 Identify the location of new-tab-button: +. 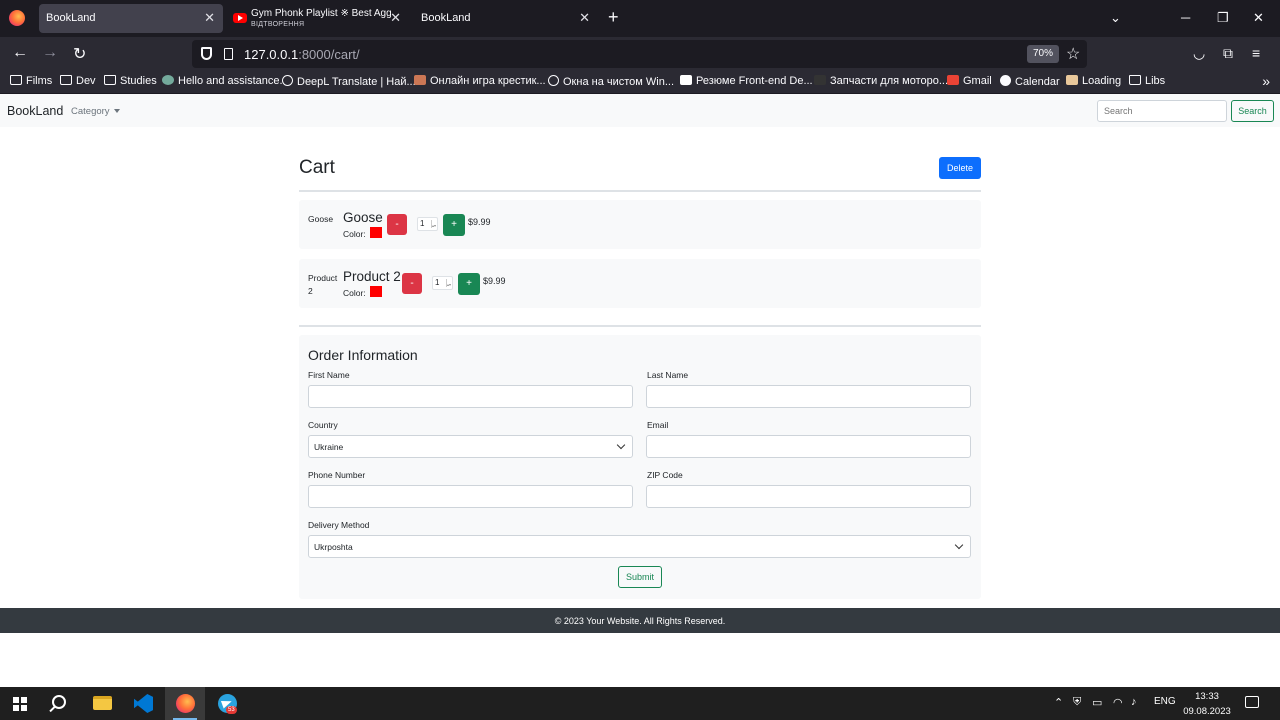
(613, 17).